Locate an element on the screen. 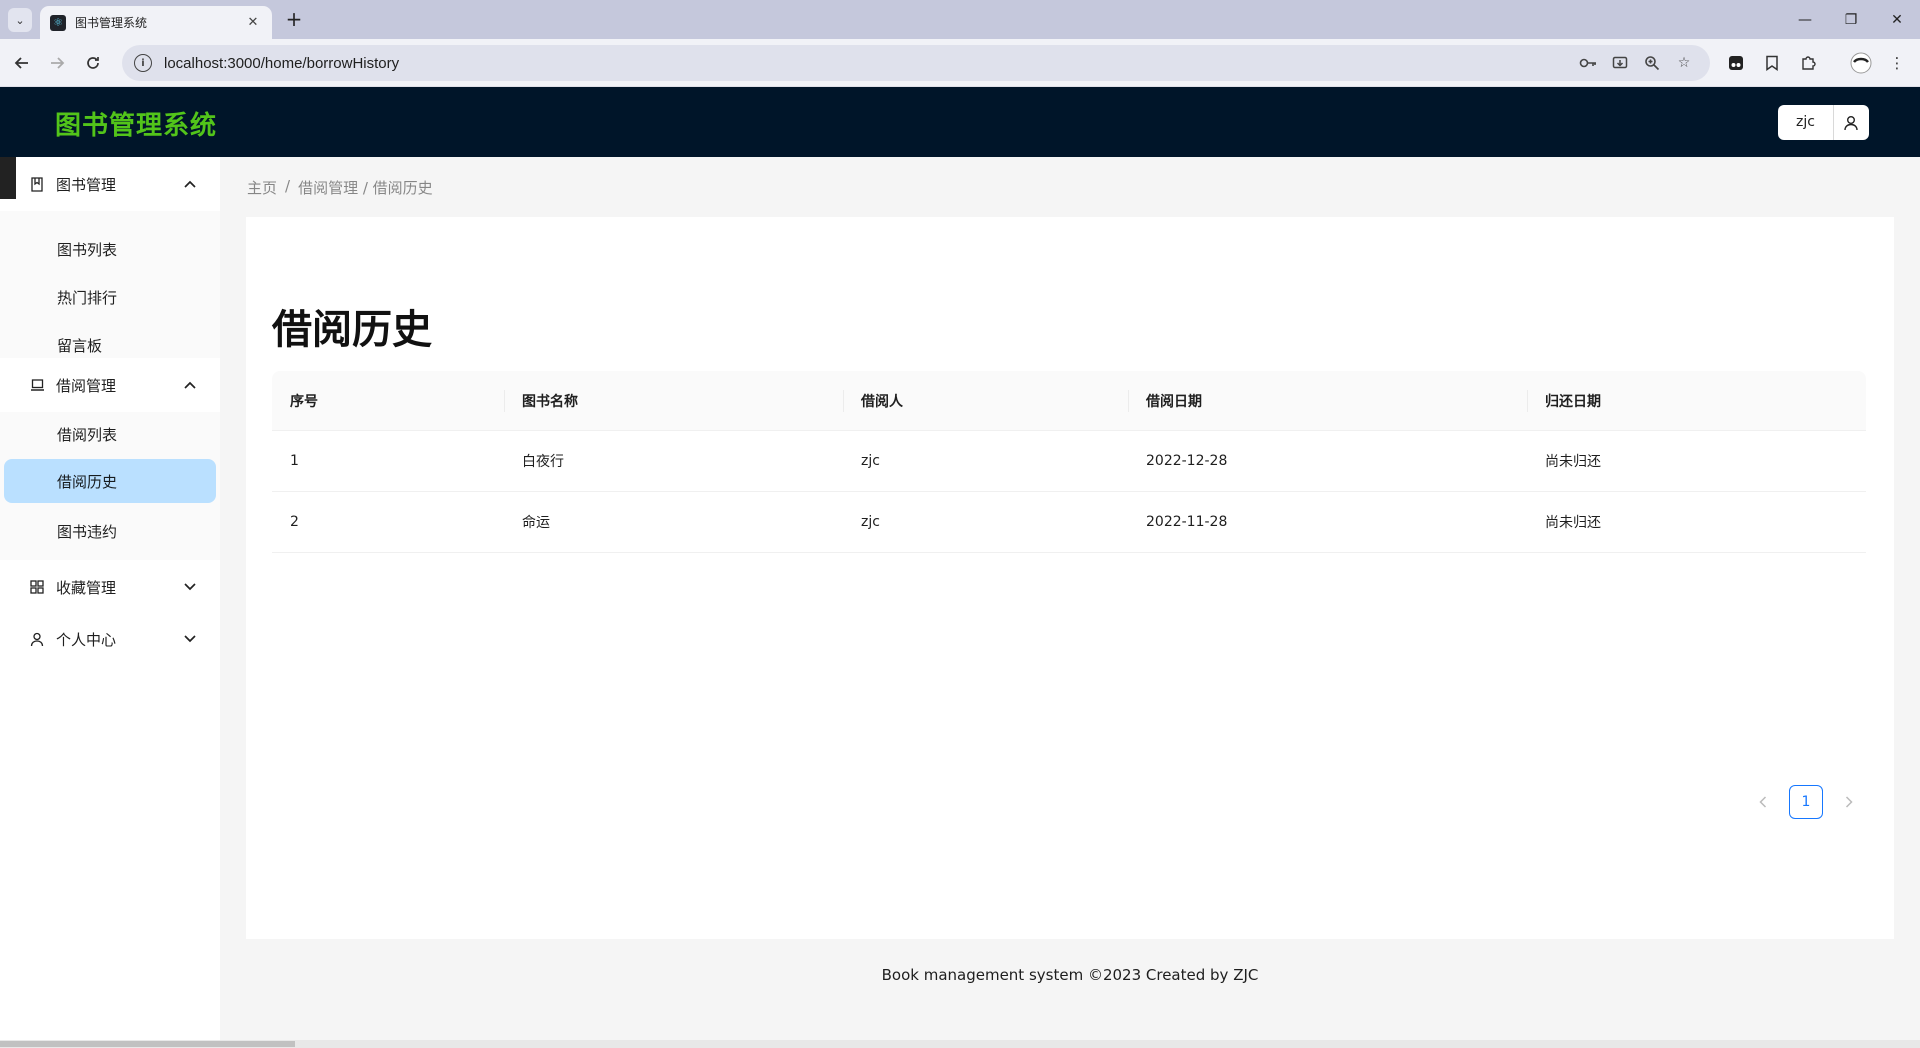 The image size is (1920, 1048). table-row: 1 白夜行 zjc 2022-12-28 尚未归还 is located at coordinates (1069, 461).